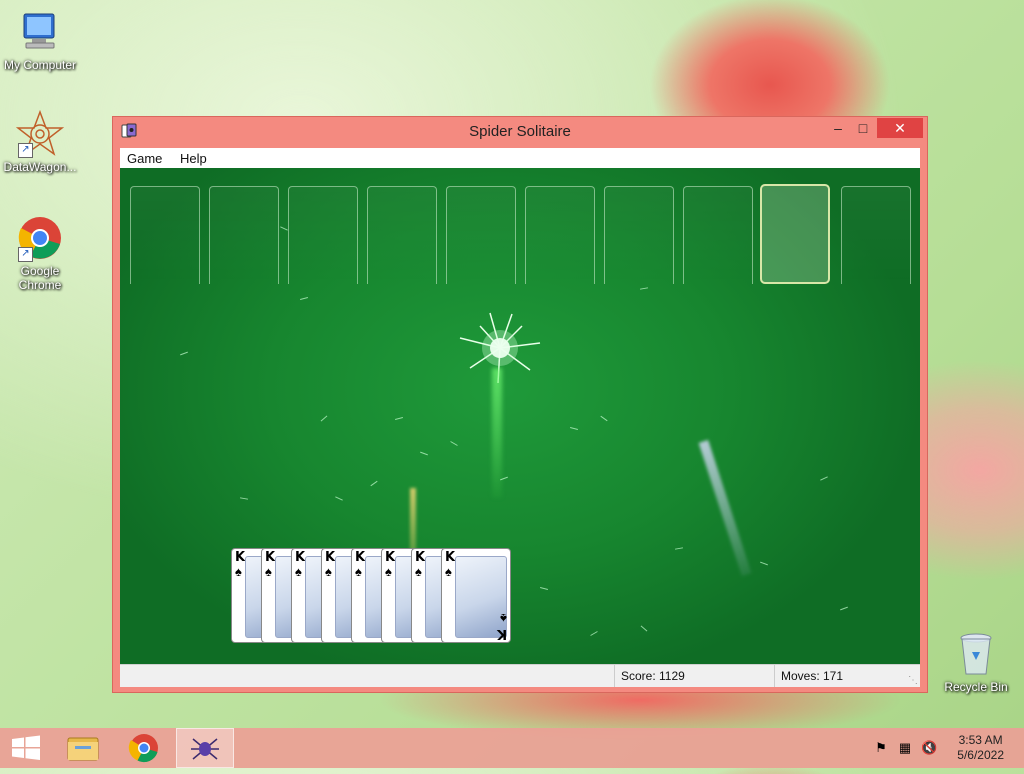 The width and height of the screenshot is (1024, 774). Describe the element at coordinates (863, 128) in the screenshot. I see `maximize-button: □` at that location.